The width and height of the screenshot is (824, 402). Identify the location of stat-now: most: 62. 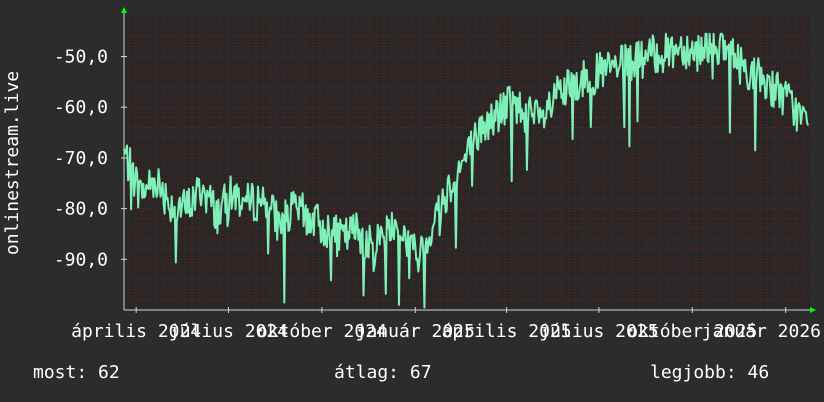
(76, 372).